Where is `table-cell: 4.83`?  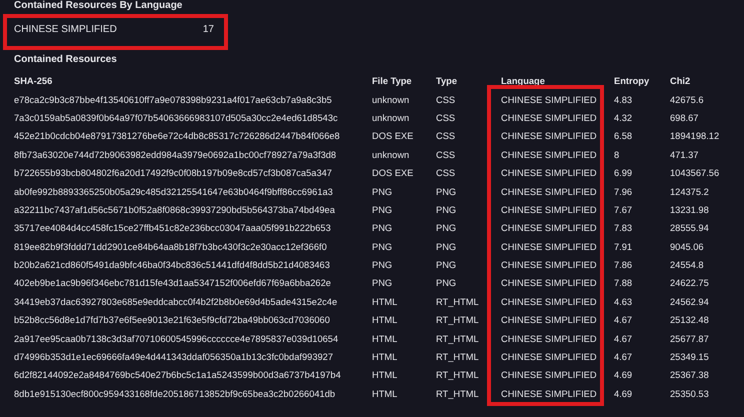
table-cell: 4.83 is located at coordinates (623, 100).